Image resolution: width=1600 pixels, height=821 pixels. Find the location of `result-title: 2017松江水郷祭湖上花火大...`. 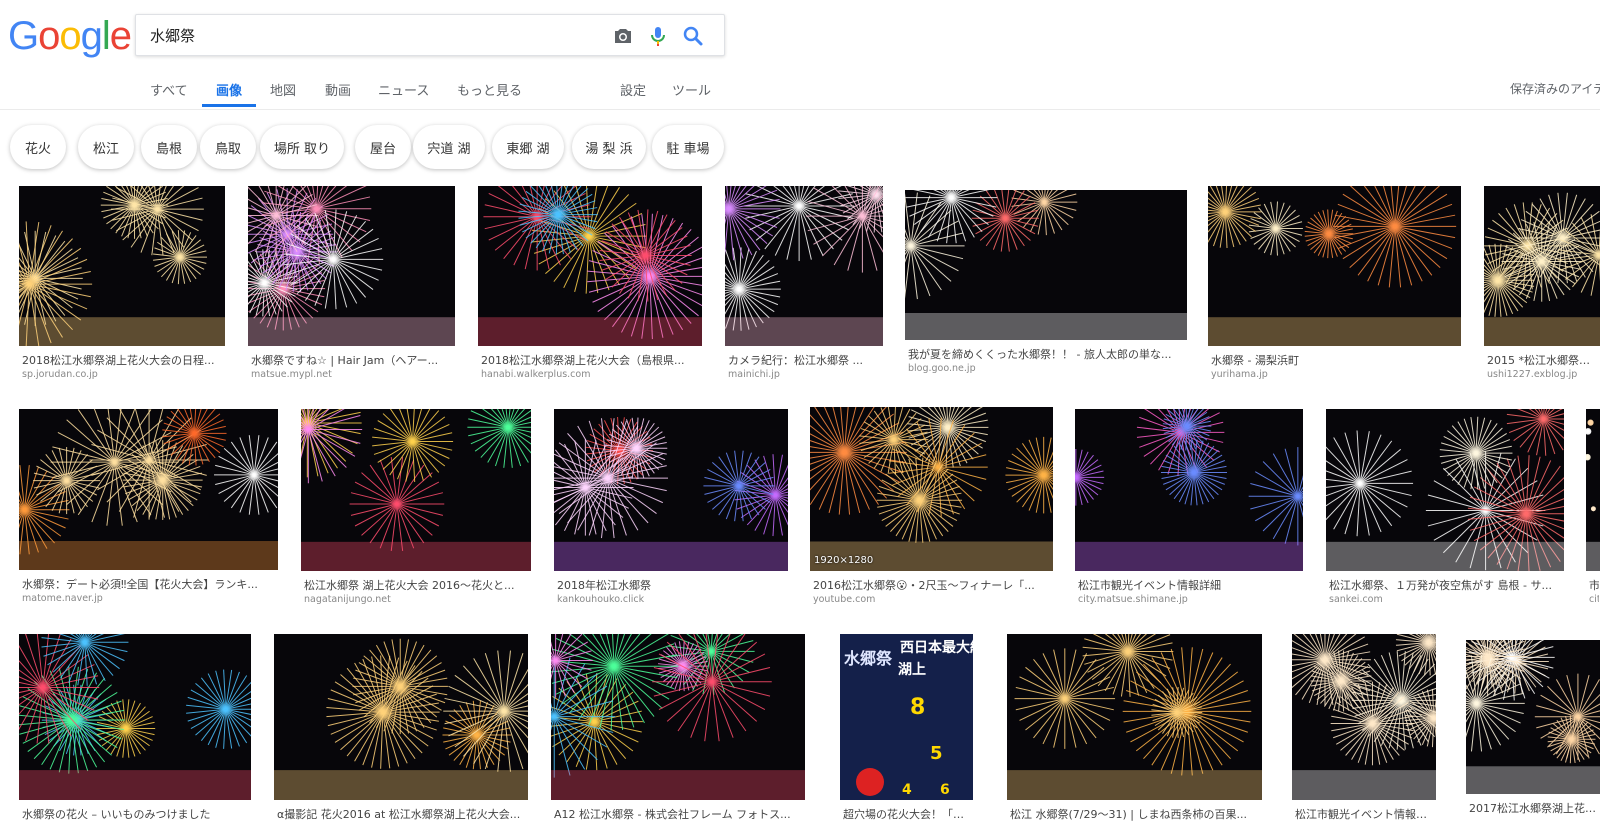

result-title: 2017松江水郷祭湖上花火大... is located at coordinates (1534, 808).